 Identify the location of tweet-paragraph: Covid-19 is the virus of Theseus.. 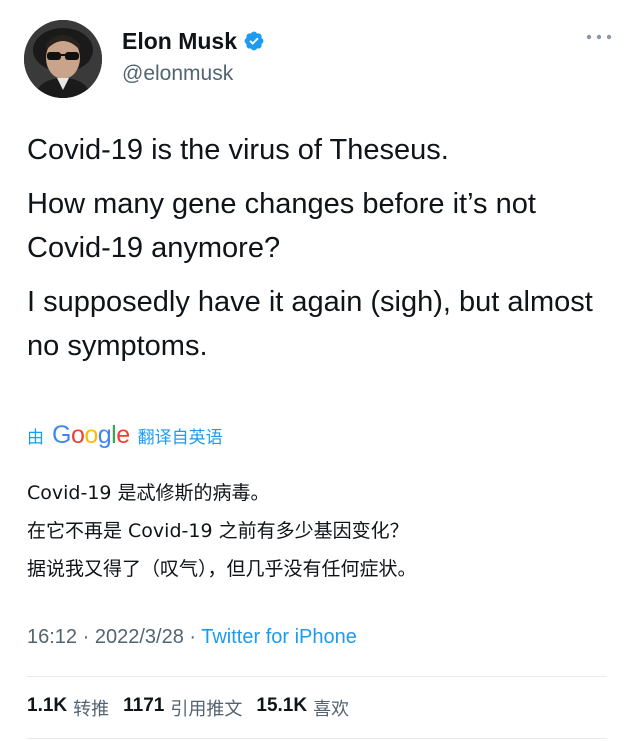
(238, 150).